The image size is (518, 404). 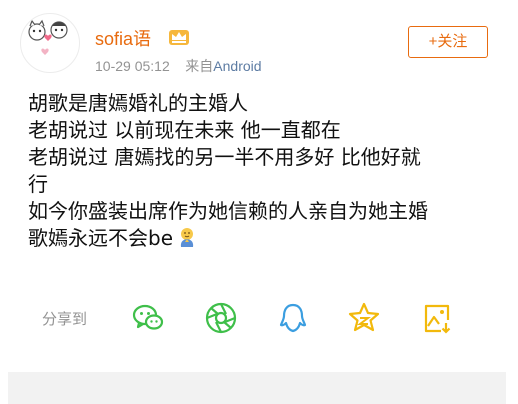 I want to click on content-line: 老胡说过 以前现在未来 他一直都在, so click(x=184, y=130).